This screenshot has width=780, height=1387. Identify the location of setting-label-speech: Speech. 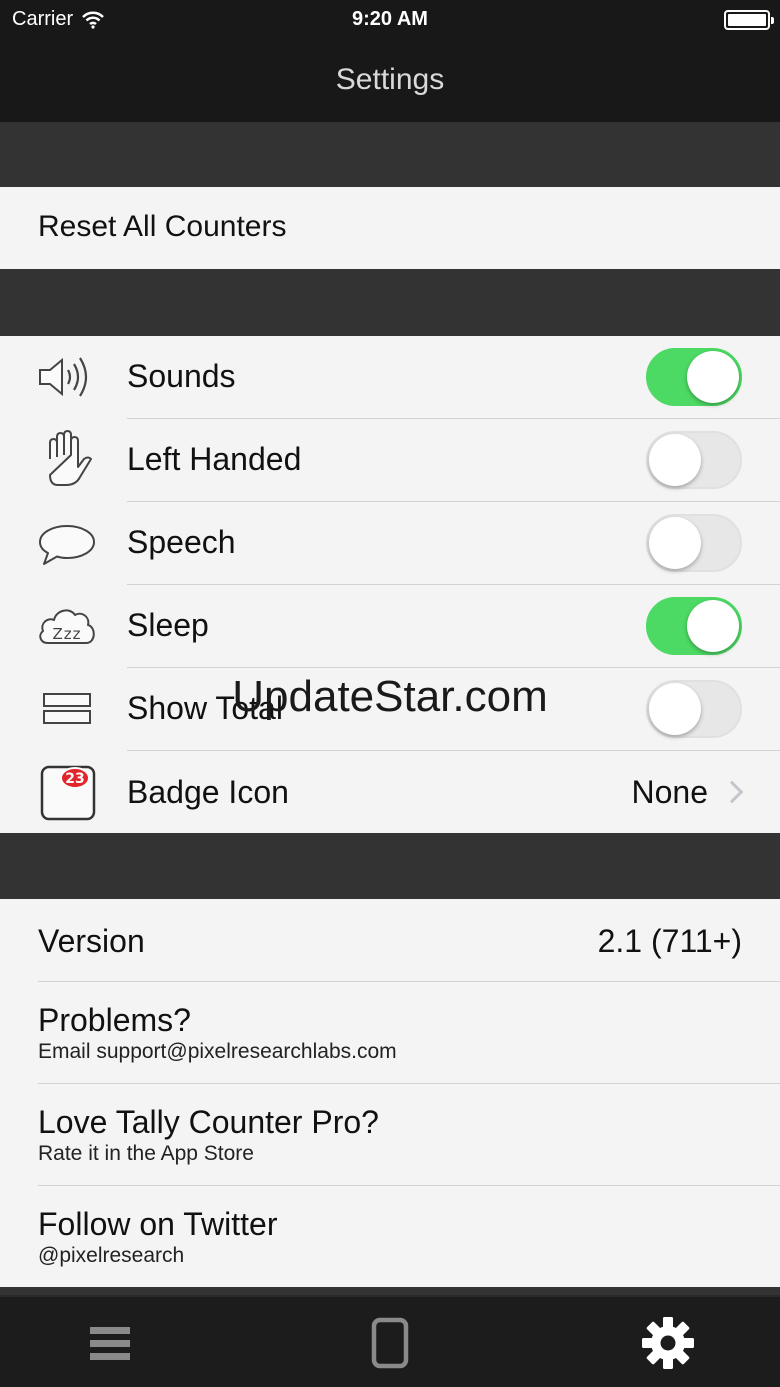
(181, 542).